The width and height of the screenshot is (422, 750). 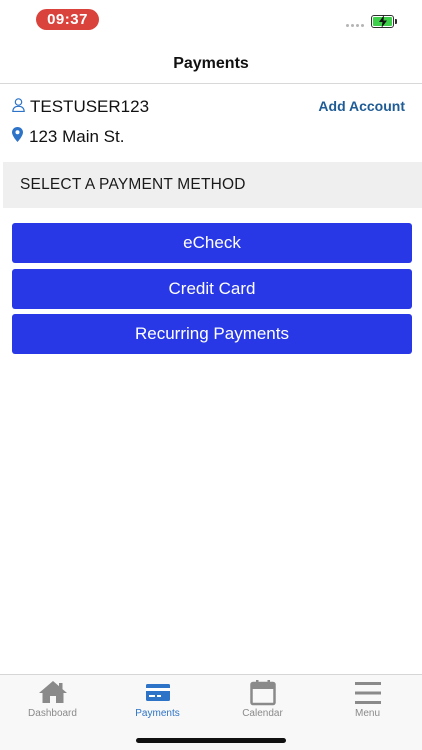 I want to click on tab-payments: Payments, so click(x=157, y=700).